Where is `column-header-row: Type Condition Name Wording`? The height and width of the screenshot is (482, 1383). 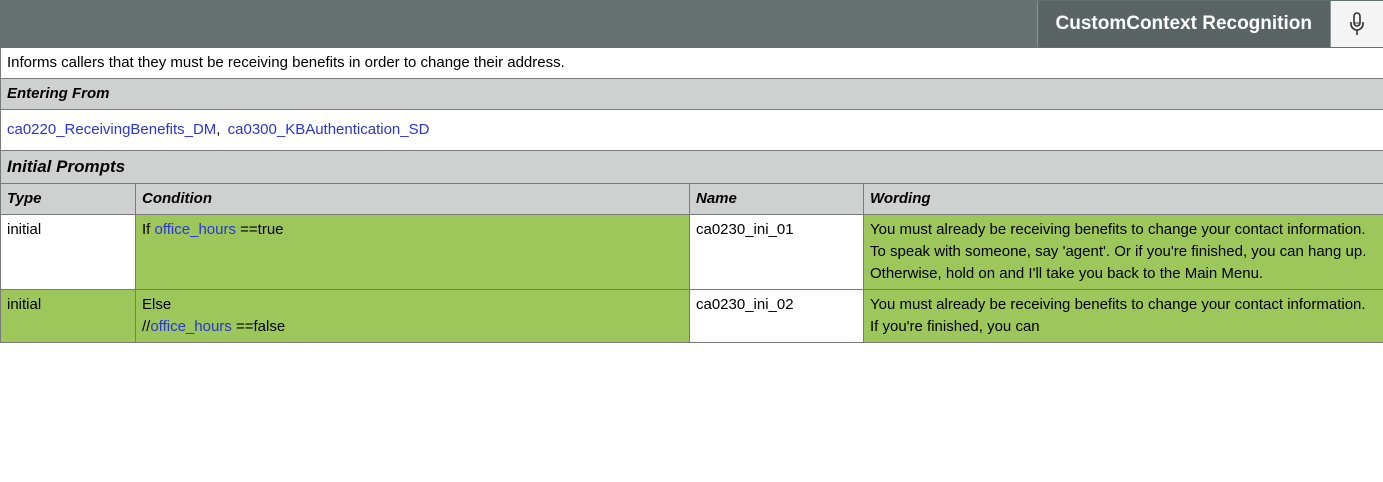
column-header-row: Type Condition Name Wording is located at coordinates (691, 199).